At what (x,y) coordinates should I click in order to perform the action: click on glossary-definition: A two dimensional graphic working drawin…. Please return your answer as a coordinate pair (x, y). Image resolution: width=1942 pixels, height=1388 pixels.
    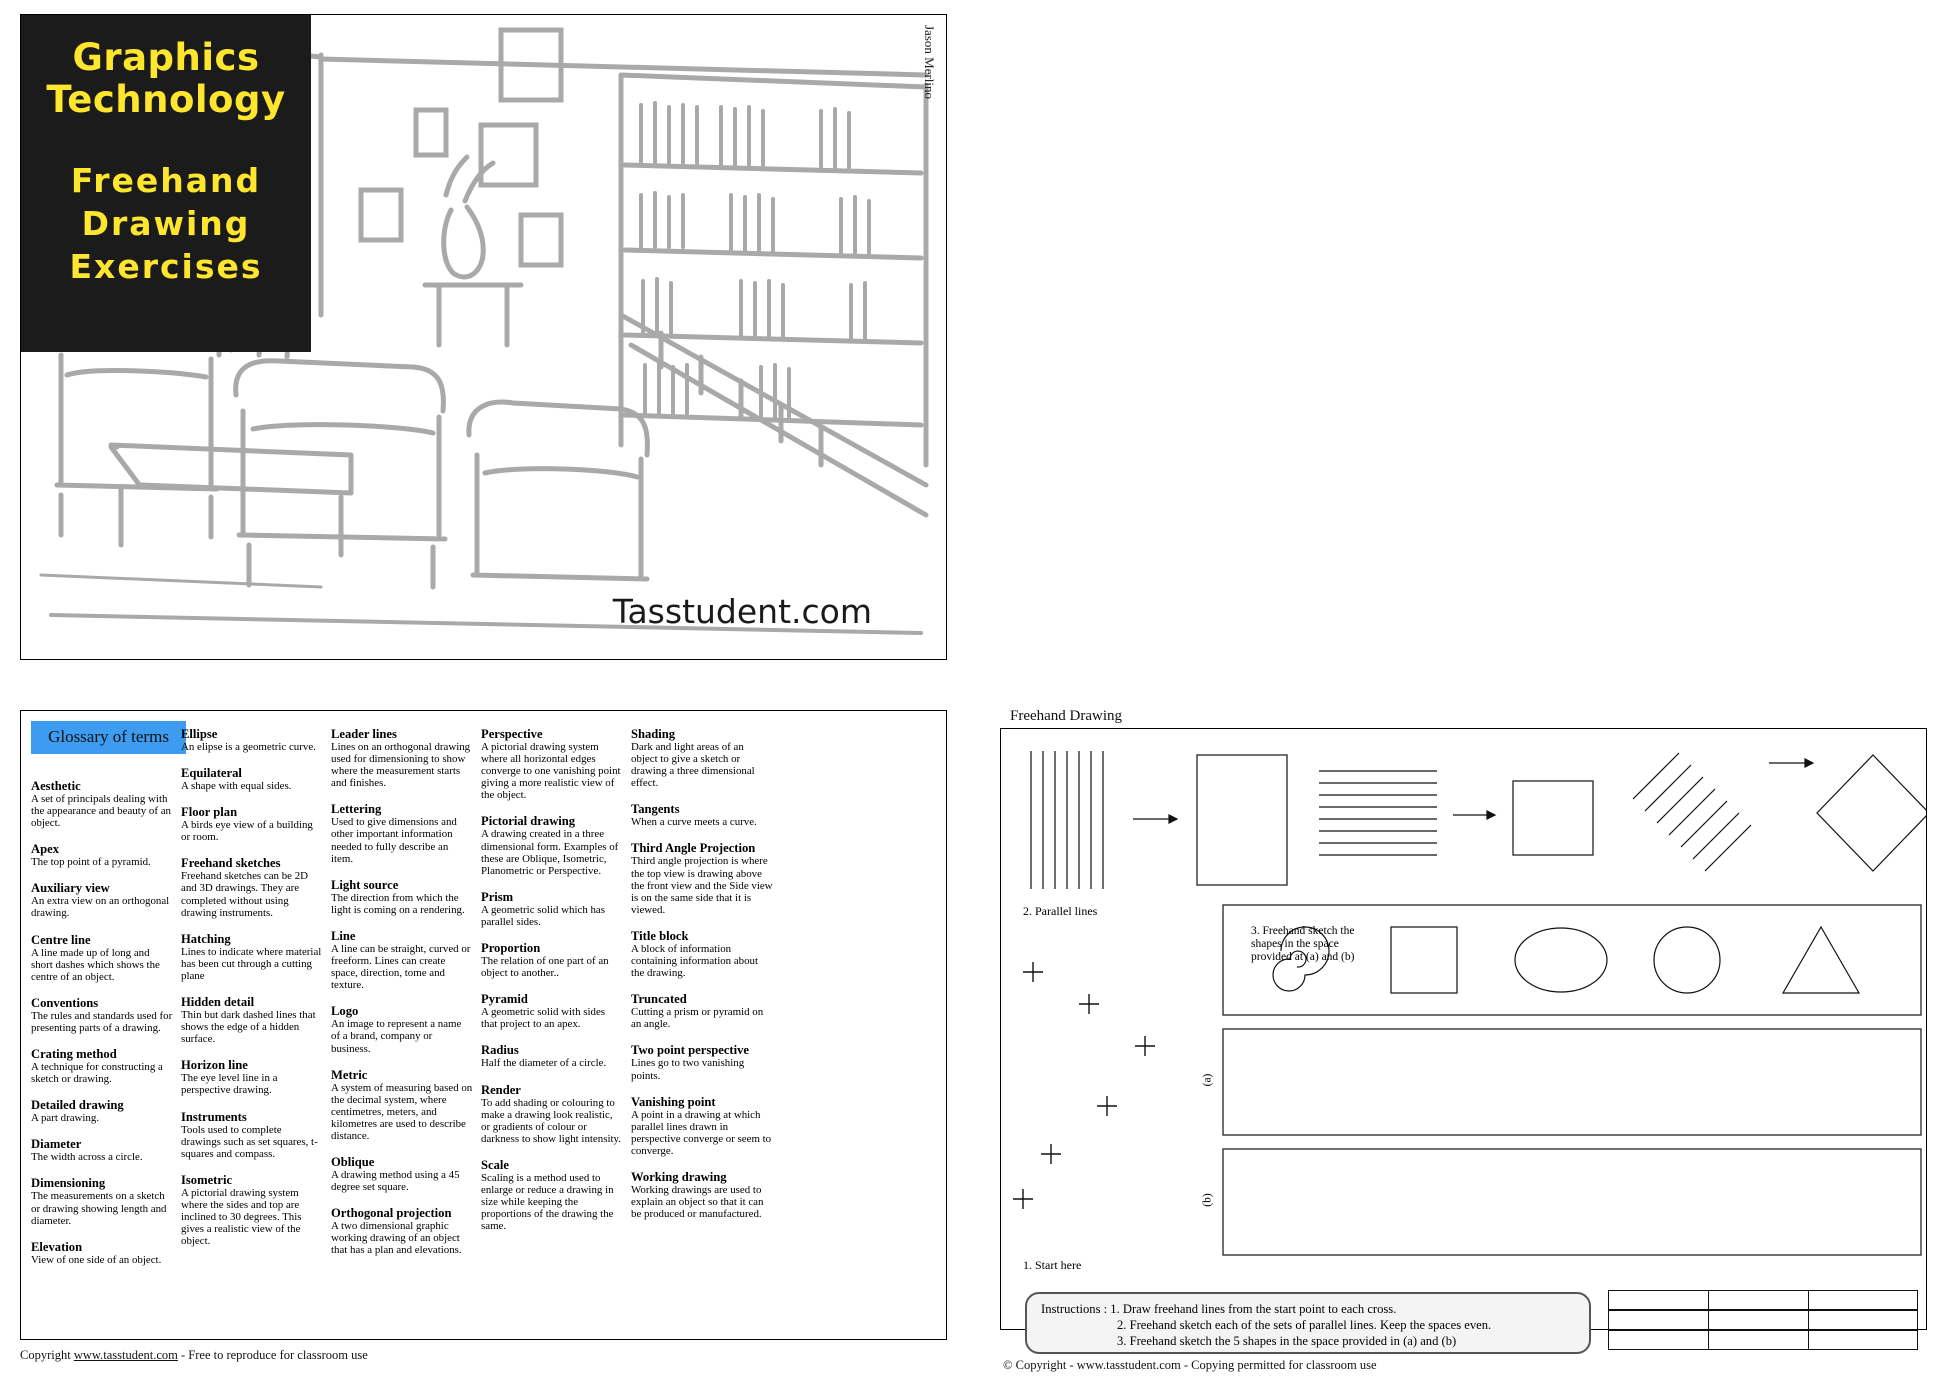
    Looking at the image, I should click on (396, 1238).